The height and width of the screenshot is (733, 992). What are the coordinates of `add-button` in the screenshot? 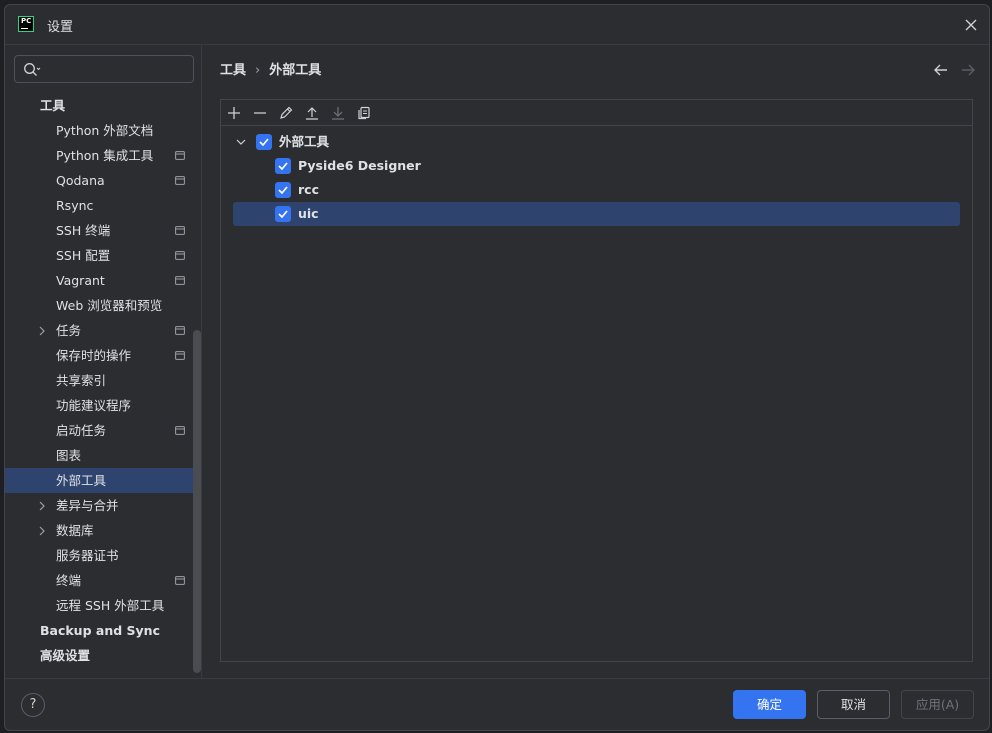 It's located at (234, 113).